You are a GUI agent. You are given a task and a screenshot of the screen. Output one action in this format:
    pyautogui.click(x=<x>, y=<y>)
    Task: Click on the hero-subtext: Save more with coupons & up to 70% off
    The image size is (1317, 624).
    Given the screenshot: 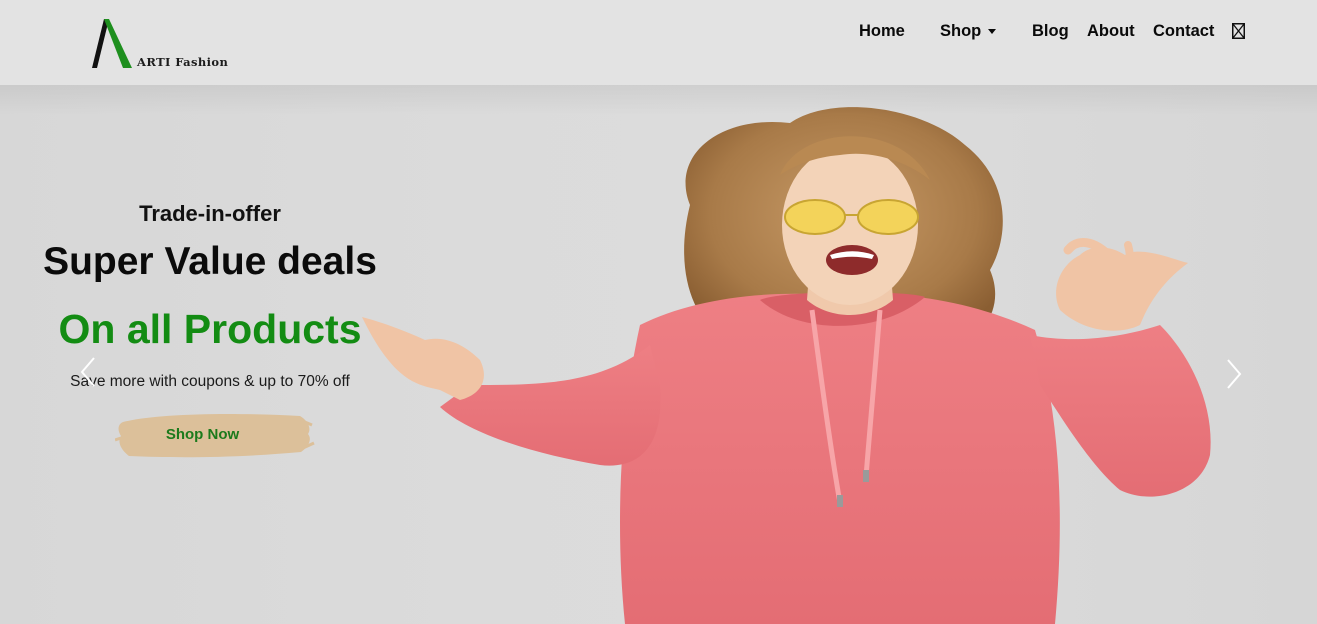 What is the action you would take?
    pyautogui.click(x=210, y=381)
    